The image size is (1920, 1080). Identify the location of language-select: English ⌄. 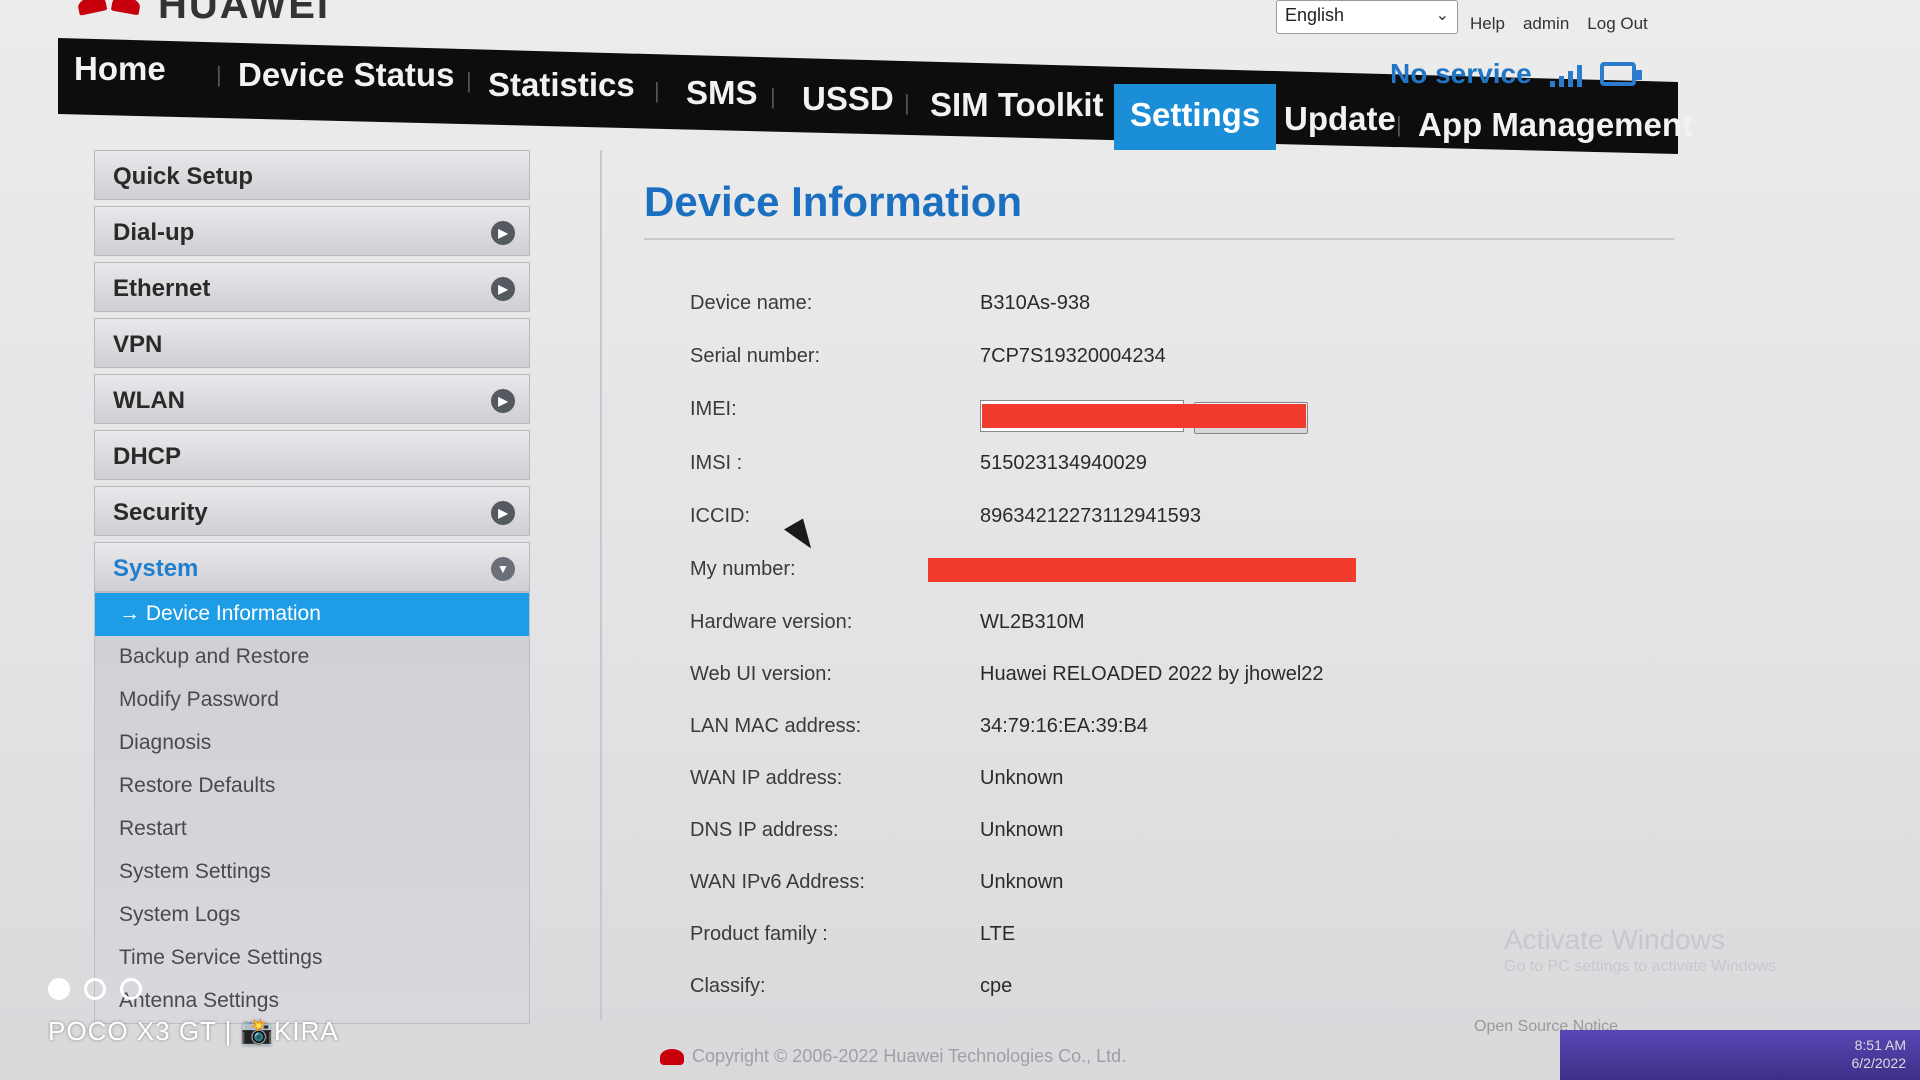
(1367, 17).